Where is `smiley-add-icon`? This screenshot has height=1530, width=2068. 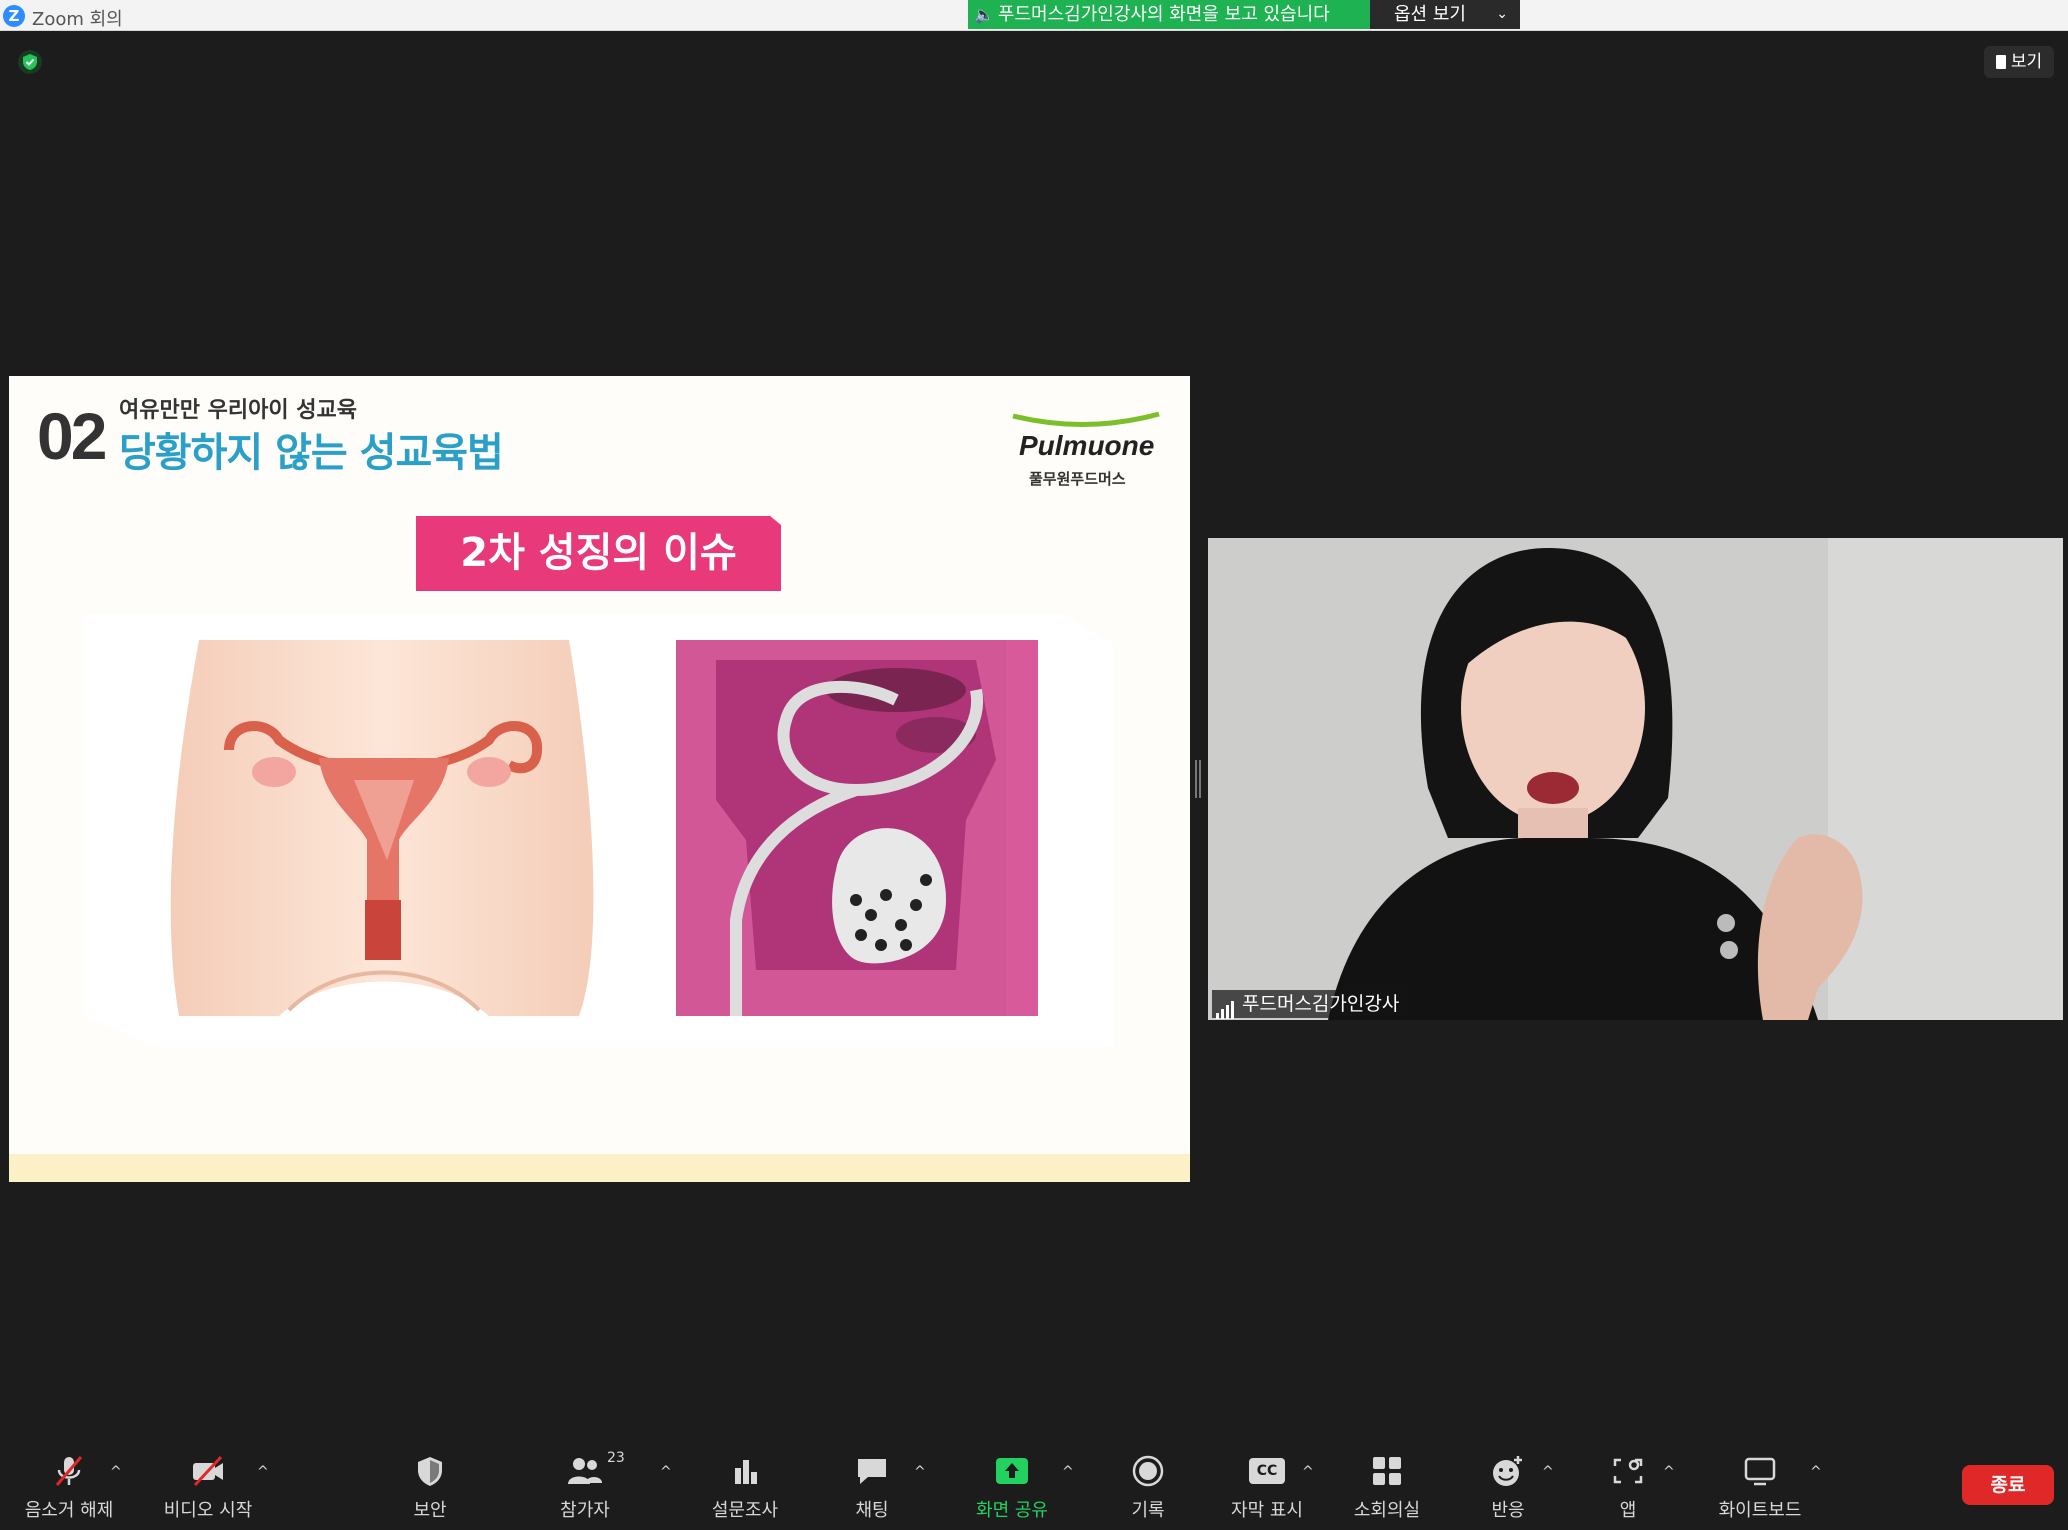
smiley-add-icon is located at coordinates (1507, 1471).